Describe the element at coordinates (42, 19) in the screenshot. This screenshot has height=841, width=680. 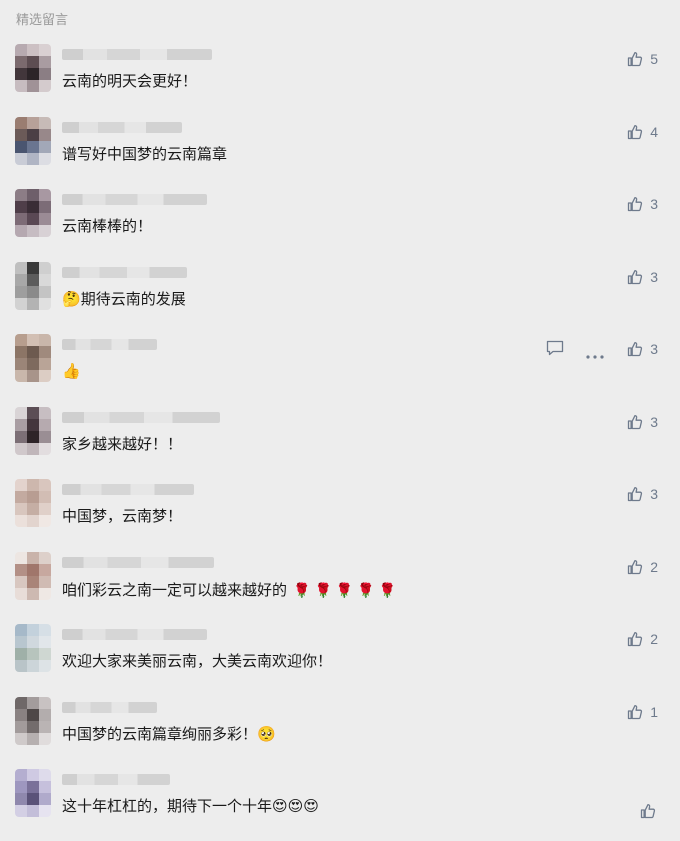
I see `section-title: 精选留言` at that location.